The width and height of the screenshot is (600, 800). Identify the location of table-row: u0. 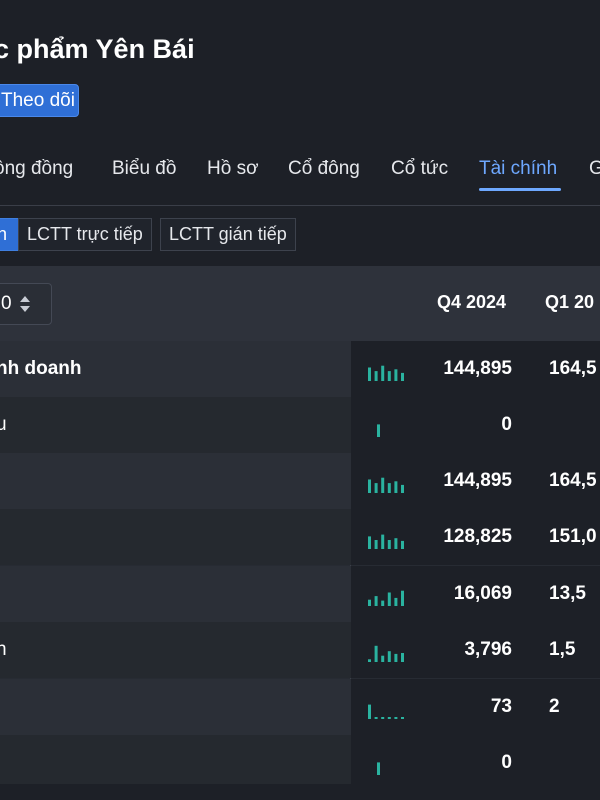
(300, 425).